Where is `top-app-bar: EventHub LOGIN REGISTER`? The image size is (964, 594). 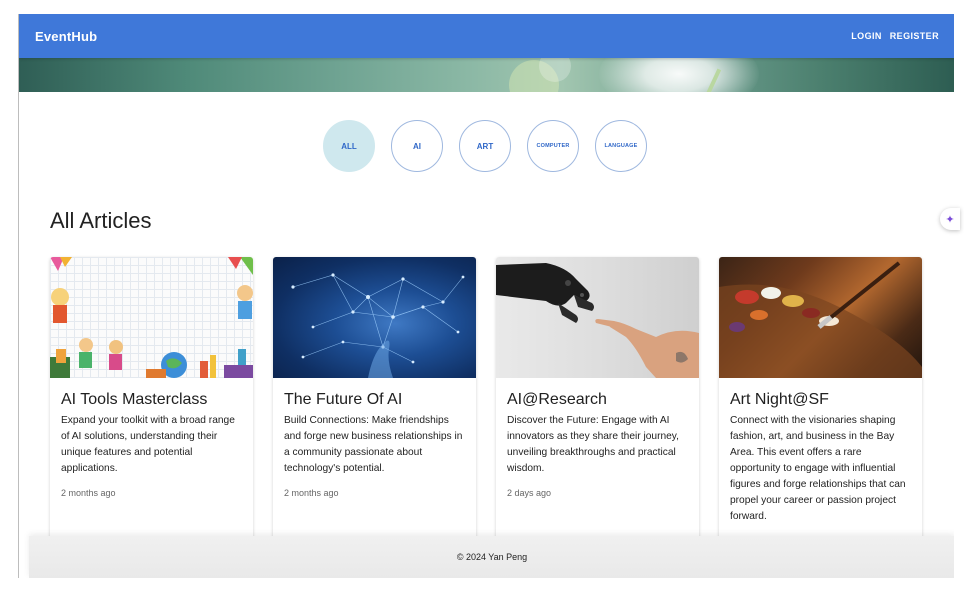
top-app-bar: EventHub LOGIN REGISTER is located at coordinates (486, 36).